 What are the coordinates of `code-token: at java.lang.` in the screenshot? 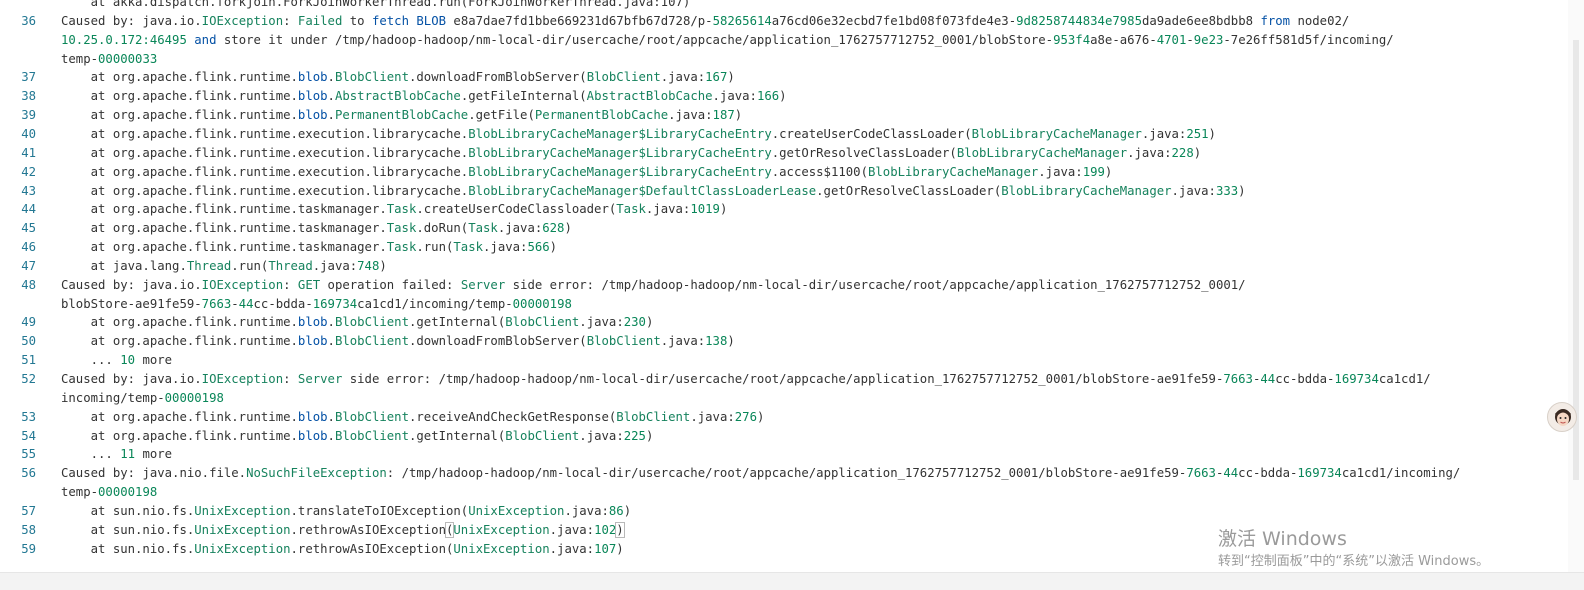 It's located at (124, 265).